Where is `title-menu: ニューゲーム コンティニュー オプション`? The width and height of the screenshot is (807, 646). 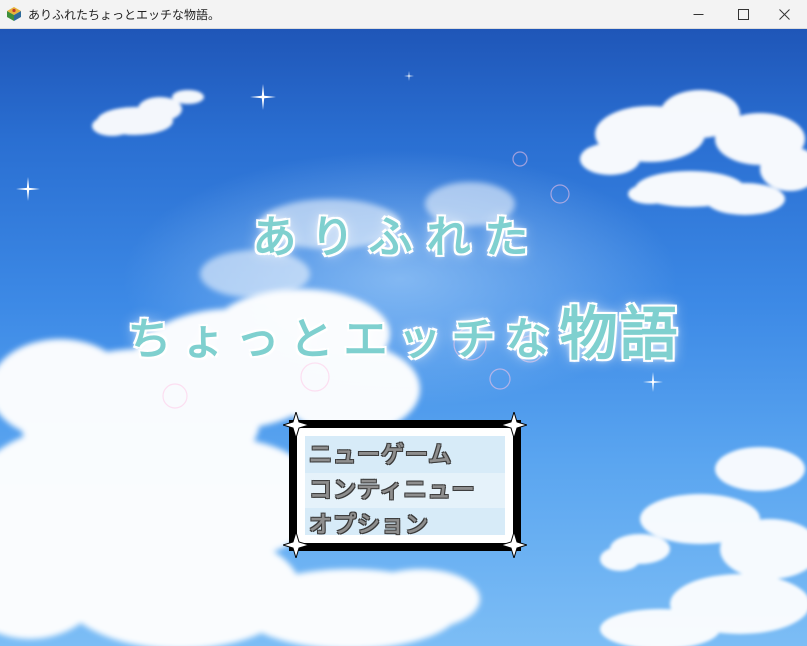 title-menu: ニューゲーム コンティニュー オプション is located at coordinates (405, 485).